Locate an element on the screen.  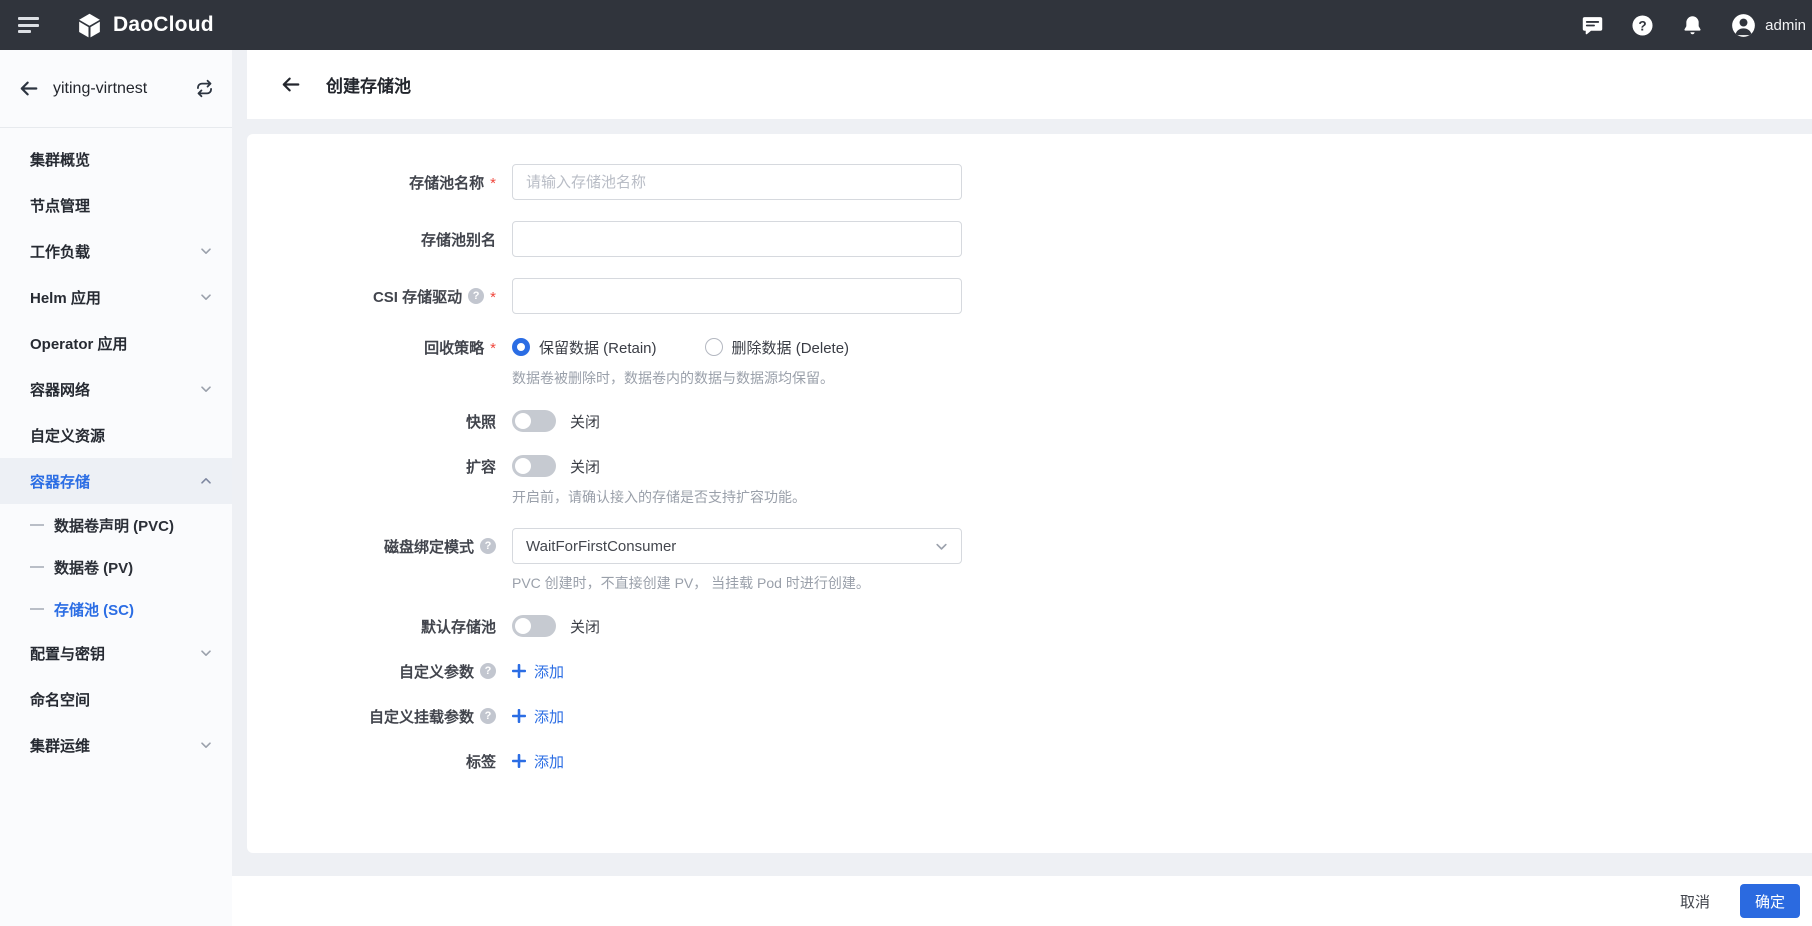
field-default-pool: 默认存储池 关闭 is located at coordinates (1046, 626).